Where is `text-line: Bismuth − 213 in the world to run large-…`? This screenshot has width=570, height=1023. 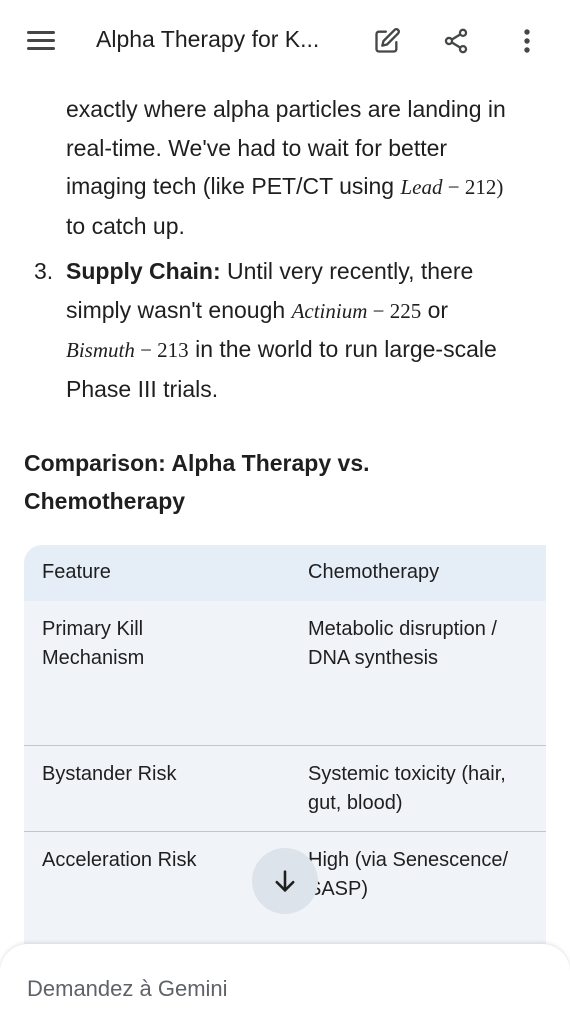 text-line: Bismuth − 213 in the world to run large-… is located at coordinates (281, 349).